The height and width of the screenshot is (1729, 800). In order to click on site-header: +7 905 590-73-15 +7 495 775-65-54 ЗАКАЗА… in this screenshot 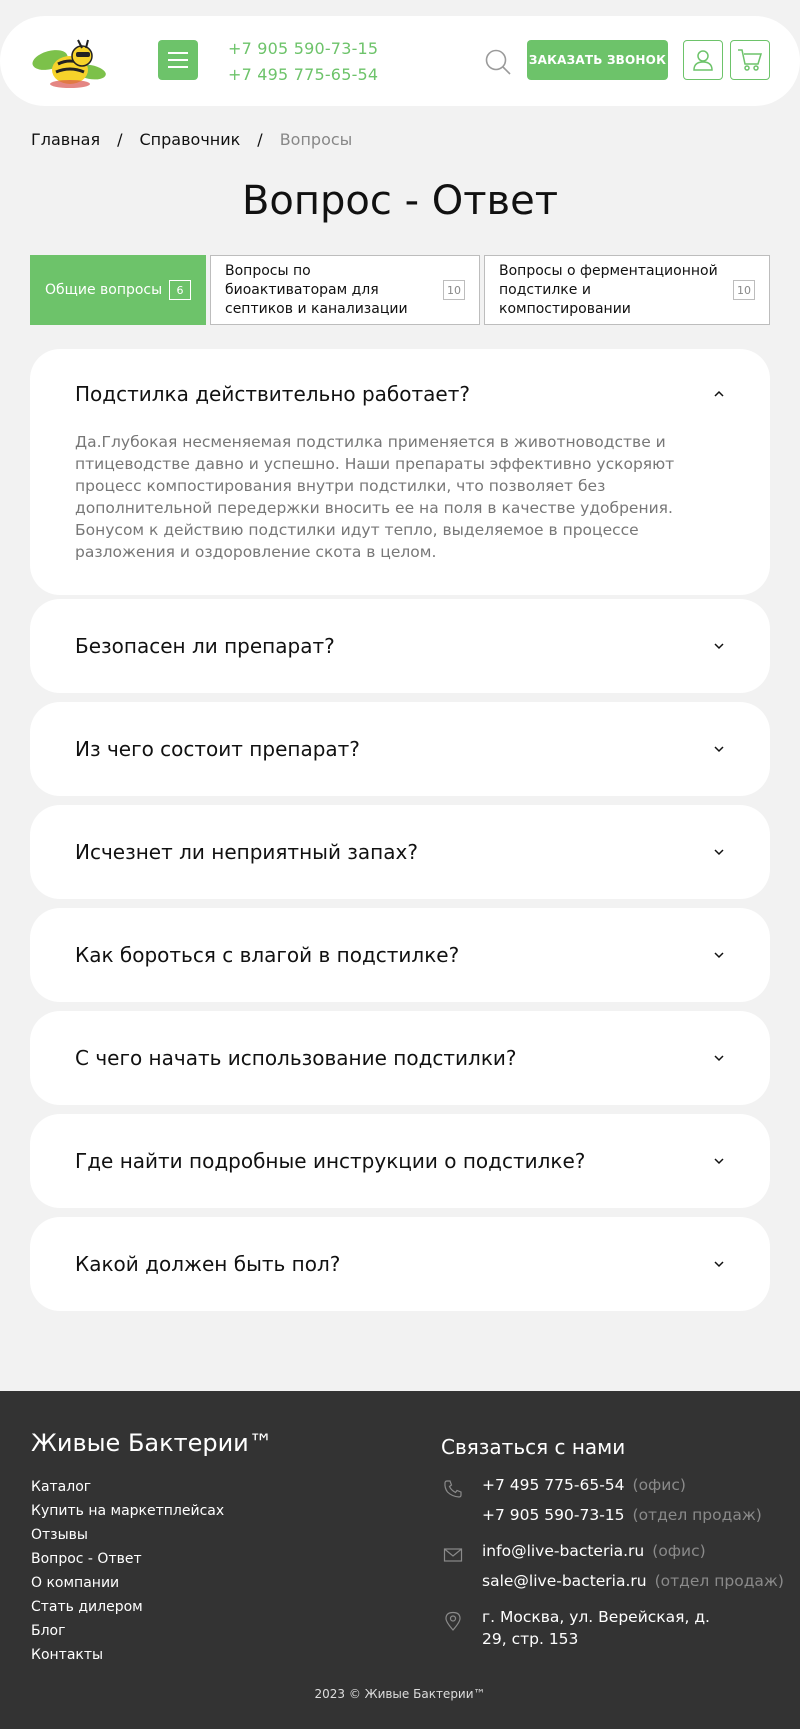, I will do `click(400, 61)`.